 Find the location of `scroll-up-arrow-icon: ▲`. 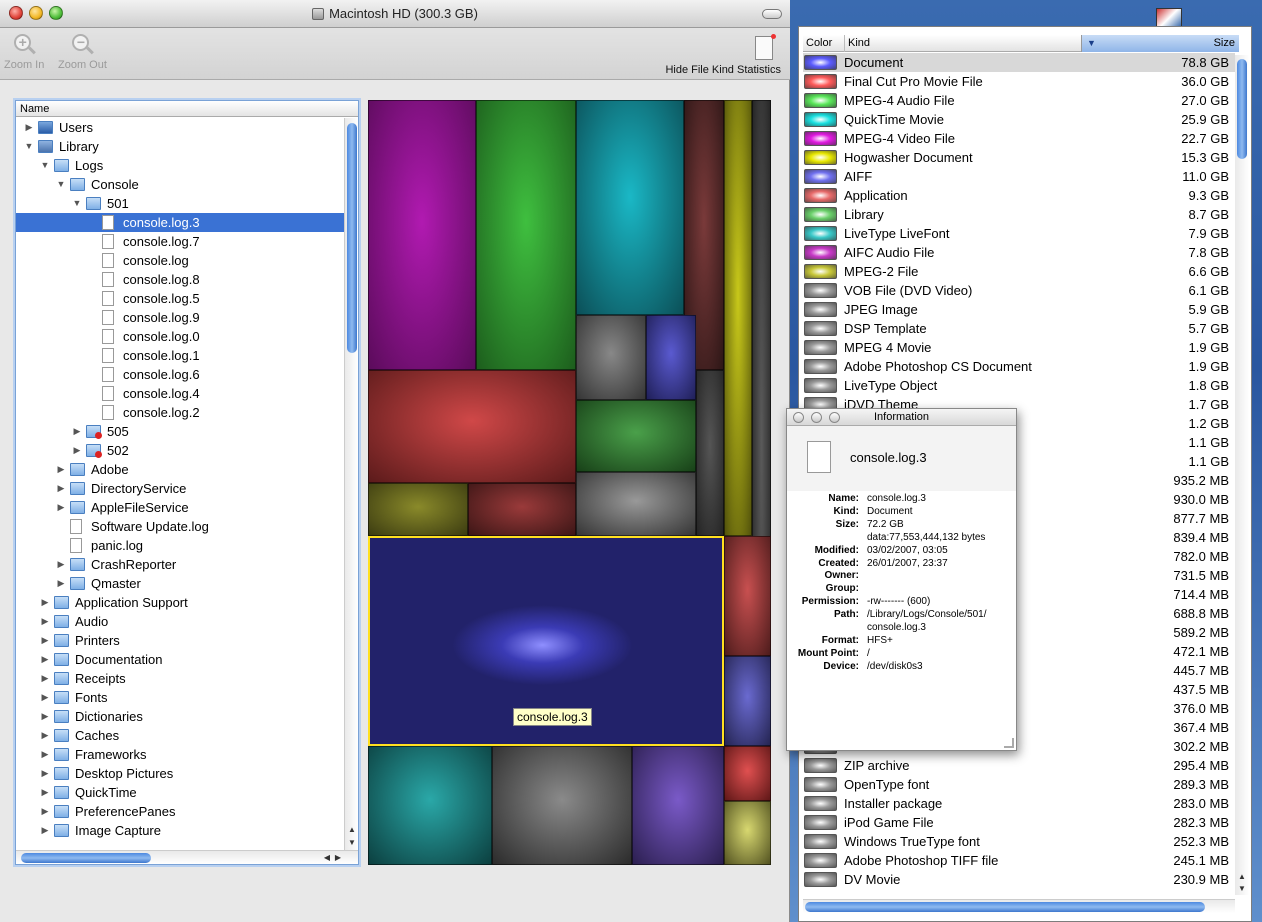

scroll-up-arrow-icon: ▲ is located at coordinates (1242, 876).